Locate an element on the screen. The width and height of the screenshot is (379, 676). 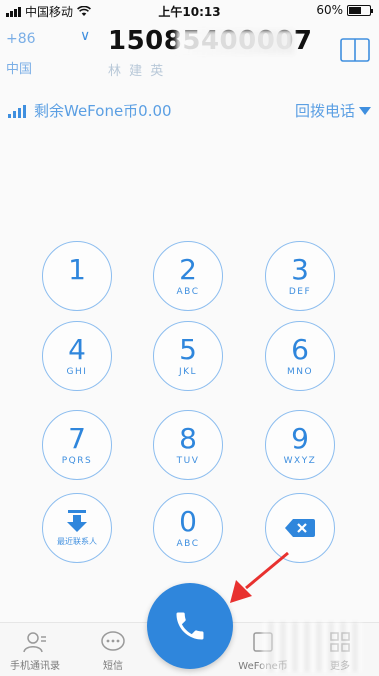
country-name: 中国 is located at coordinates (19, 67).